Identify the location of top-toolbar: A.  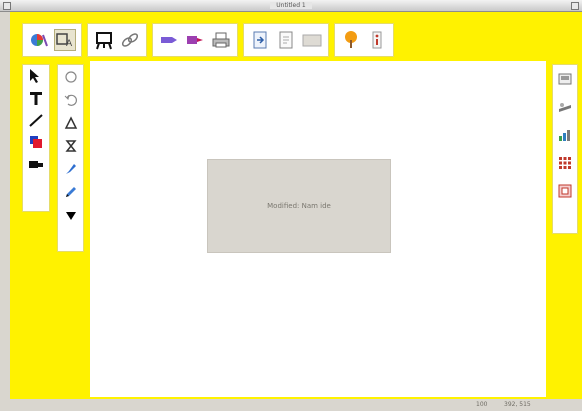
(208, 40).